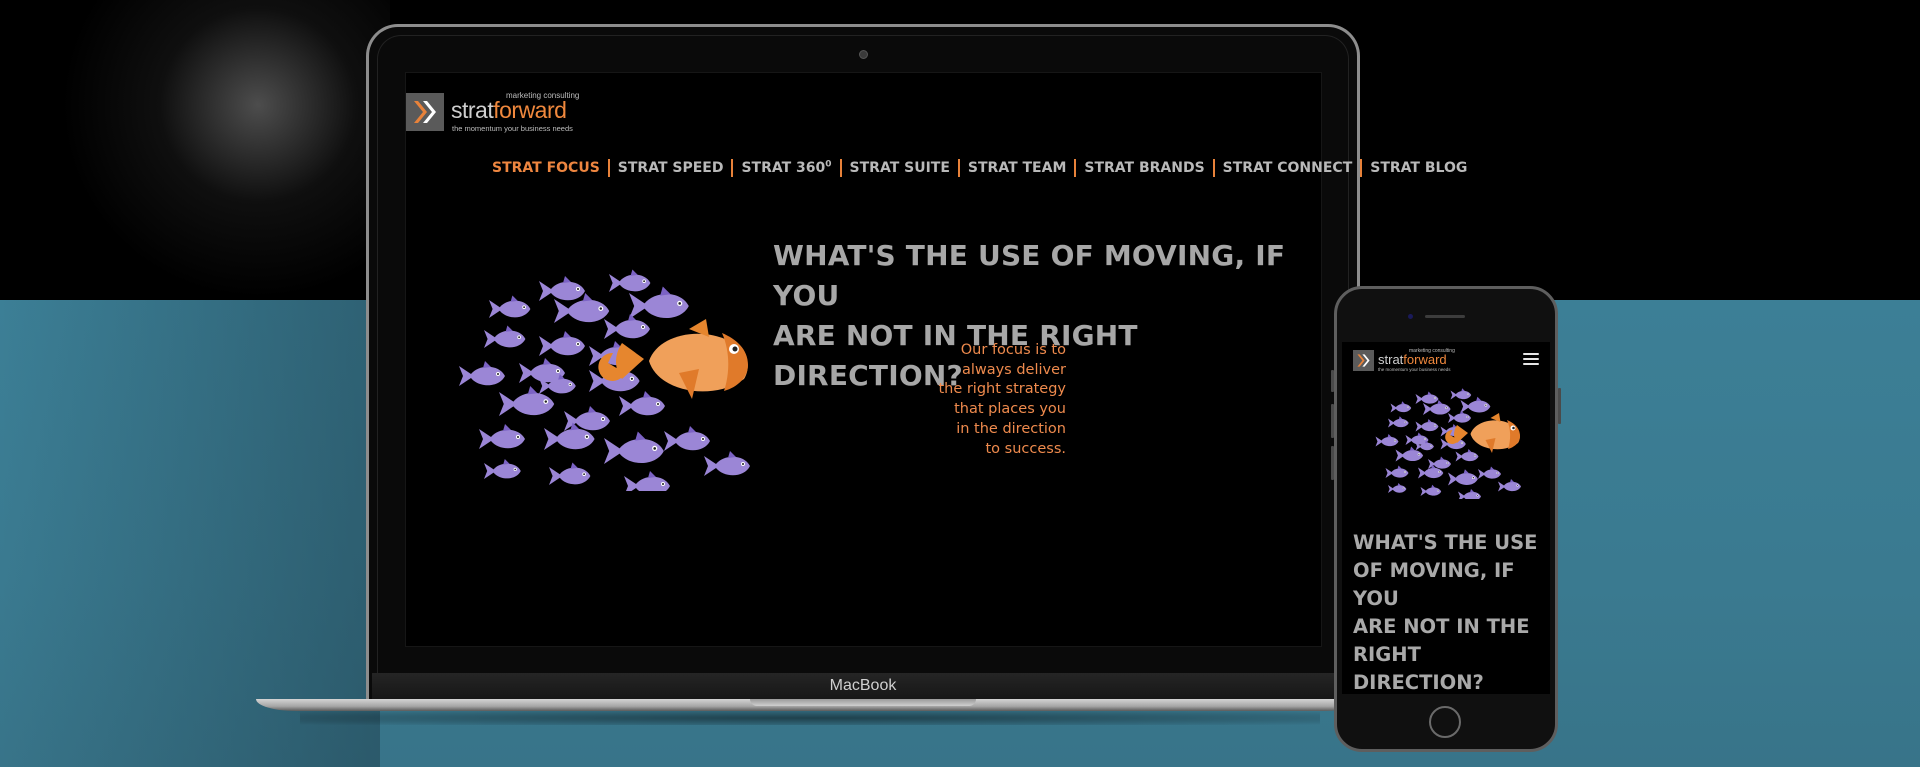 Image resolution: width=1920 pixels, height=767 pixels. Describe the element at coordinates (1445, 722) in the screenshot. I see `phone-home-button` at that location.